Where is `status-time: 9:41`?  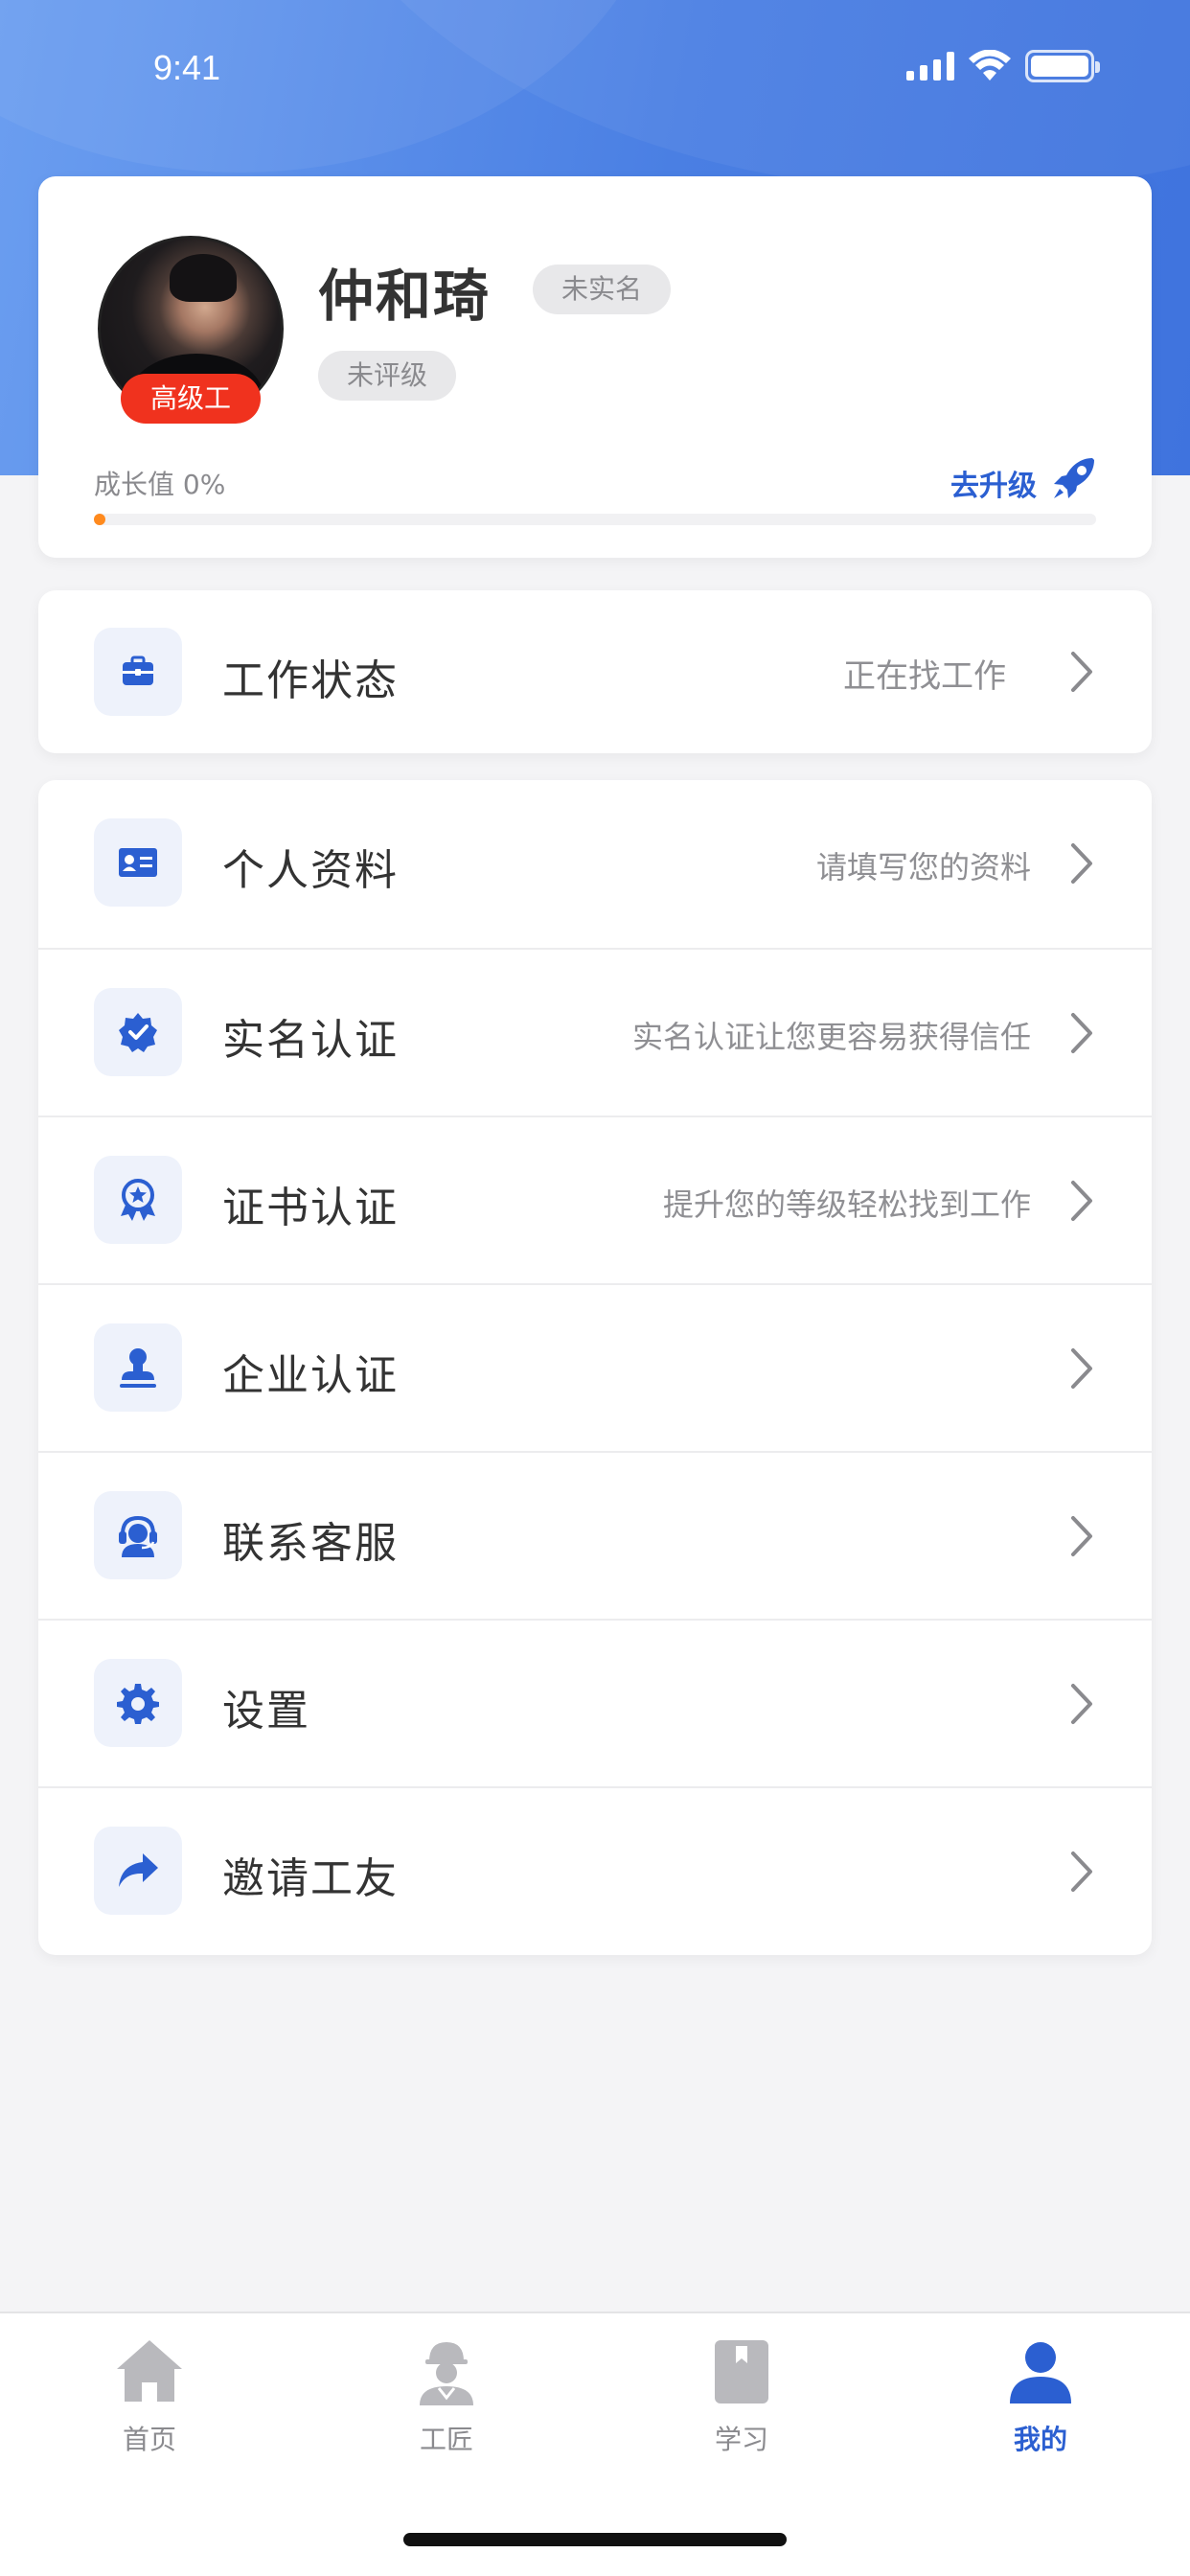
status-time: 9:41 is located at coordinates (187, 67).